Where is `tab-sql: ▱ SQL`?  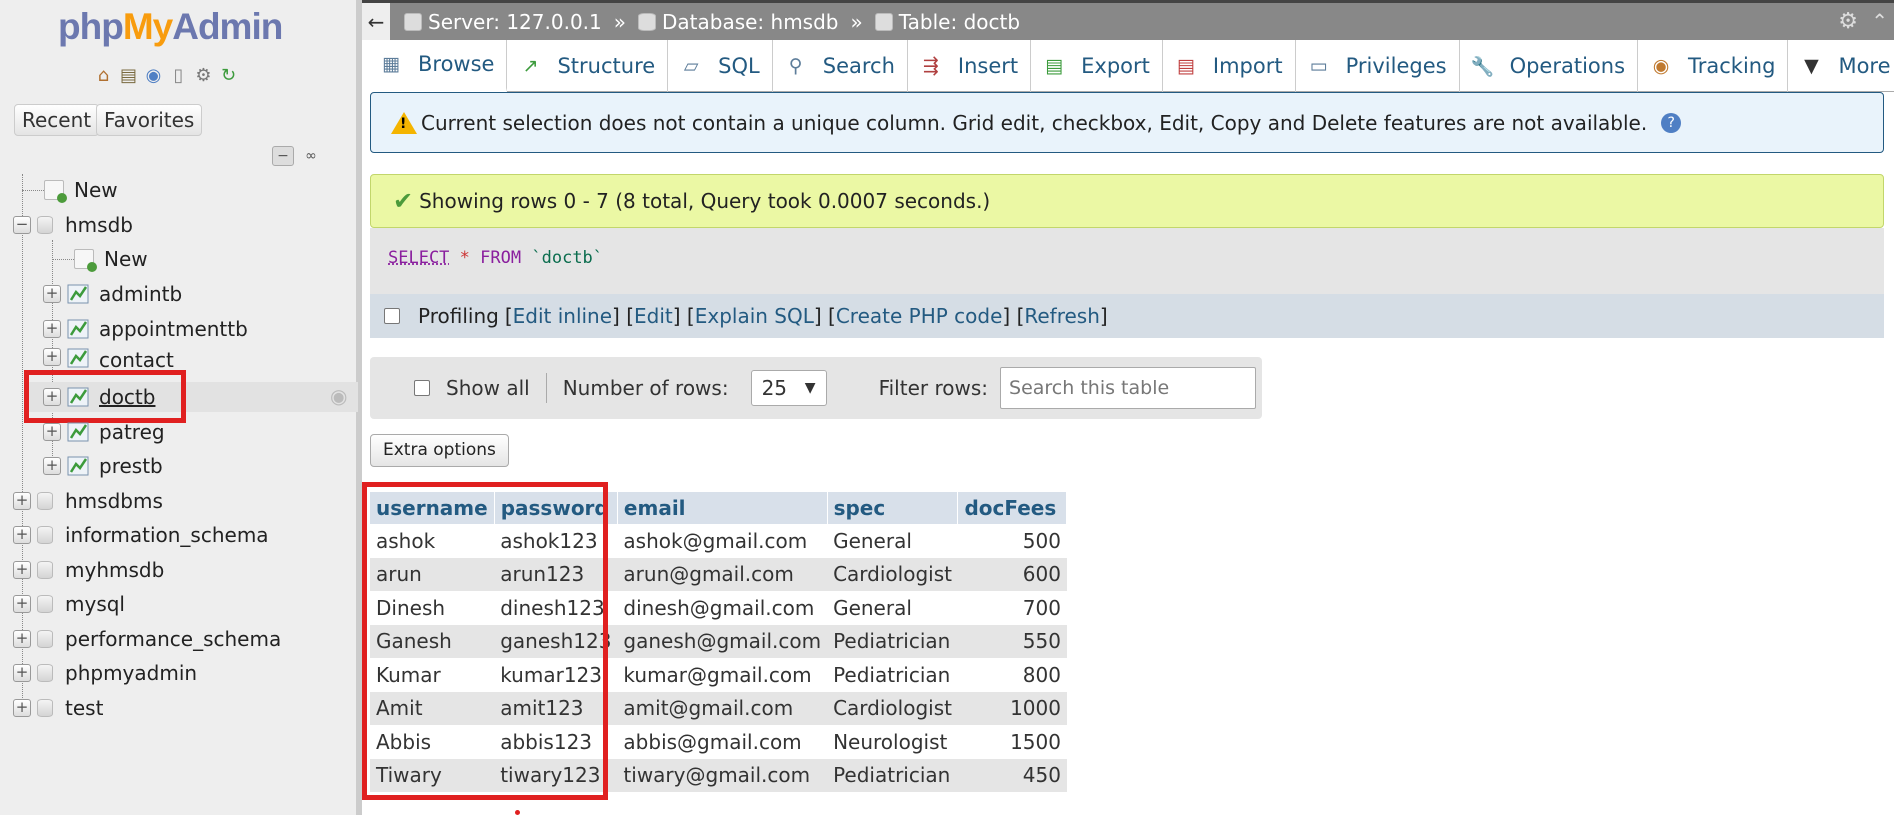 tab-sql: ▱ SQL is located at coordinates (720, 66).